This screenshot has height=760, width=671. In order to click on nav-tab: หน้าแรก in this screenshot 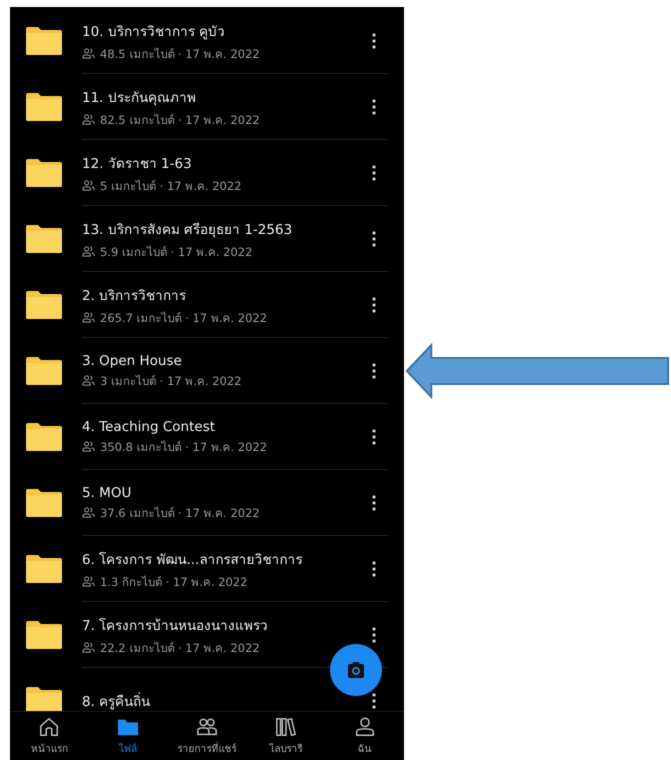, I will do `click(49, 736)`.